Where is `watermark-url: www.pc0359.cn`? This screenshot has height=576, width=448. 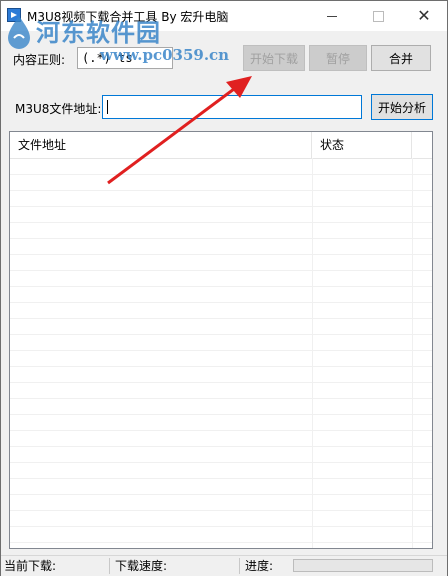 watermark-url: www.pc0359.cn is located at coordinates (165, 55).